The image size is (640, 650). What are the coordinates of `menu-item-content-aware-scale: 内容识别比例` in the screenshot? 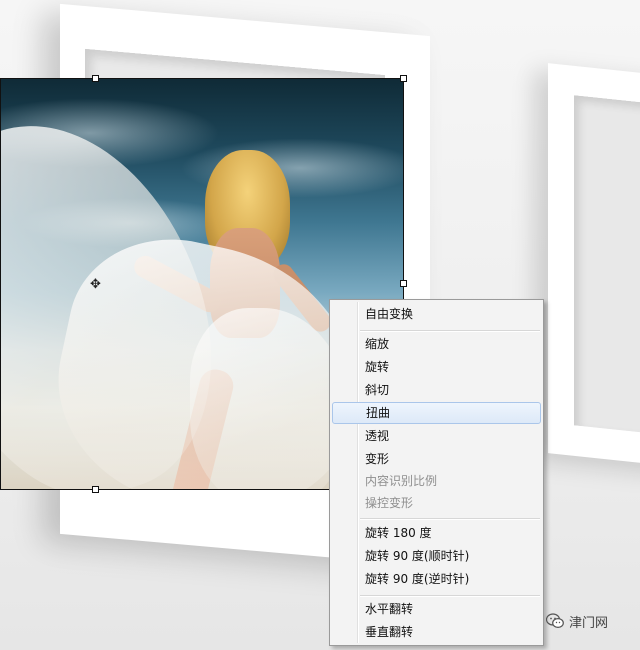 It's located at (401, 481).